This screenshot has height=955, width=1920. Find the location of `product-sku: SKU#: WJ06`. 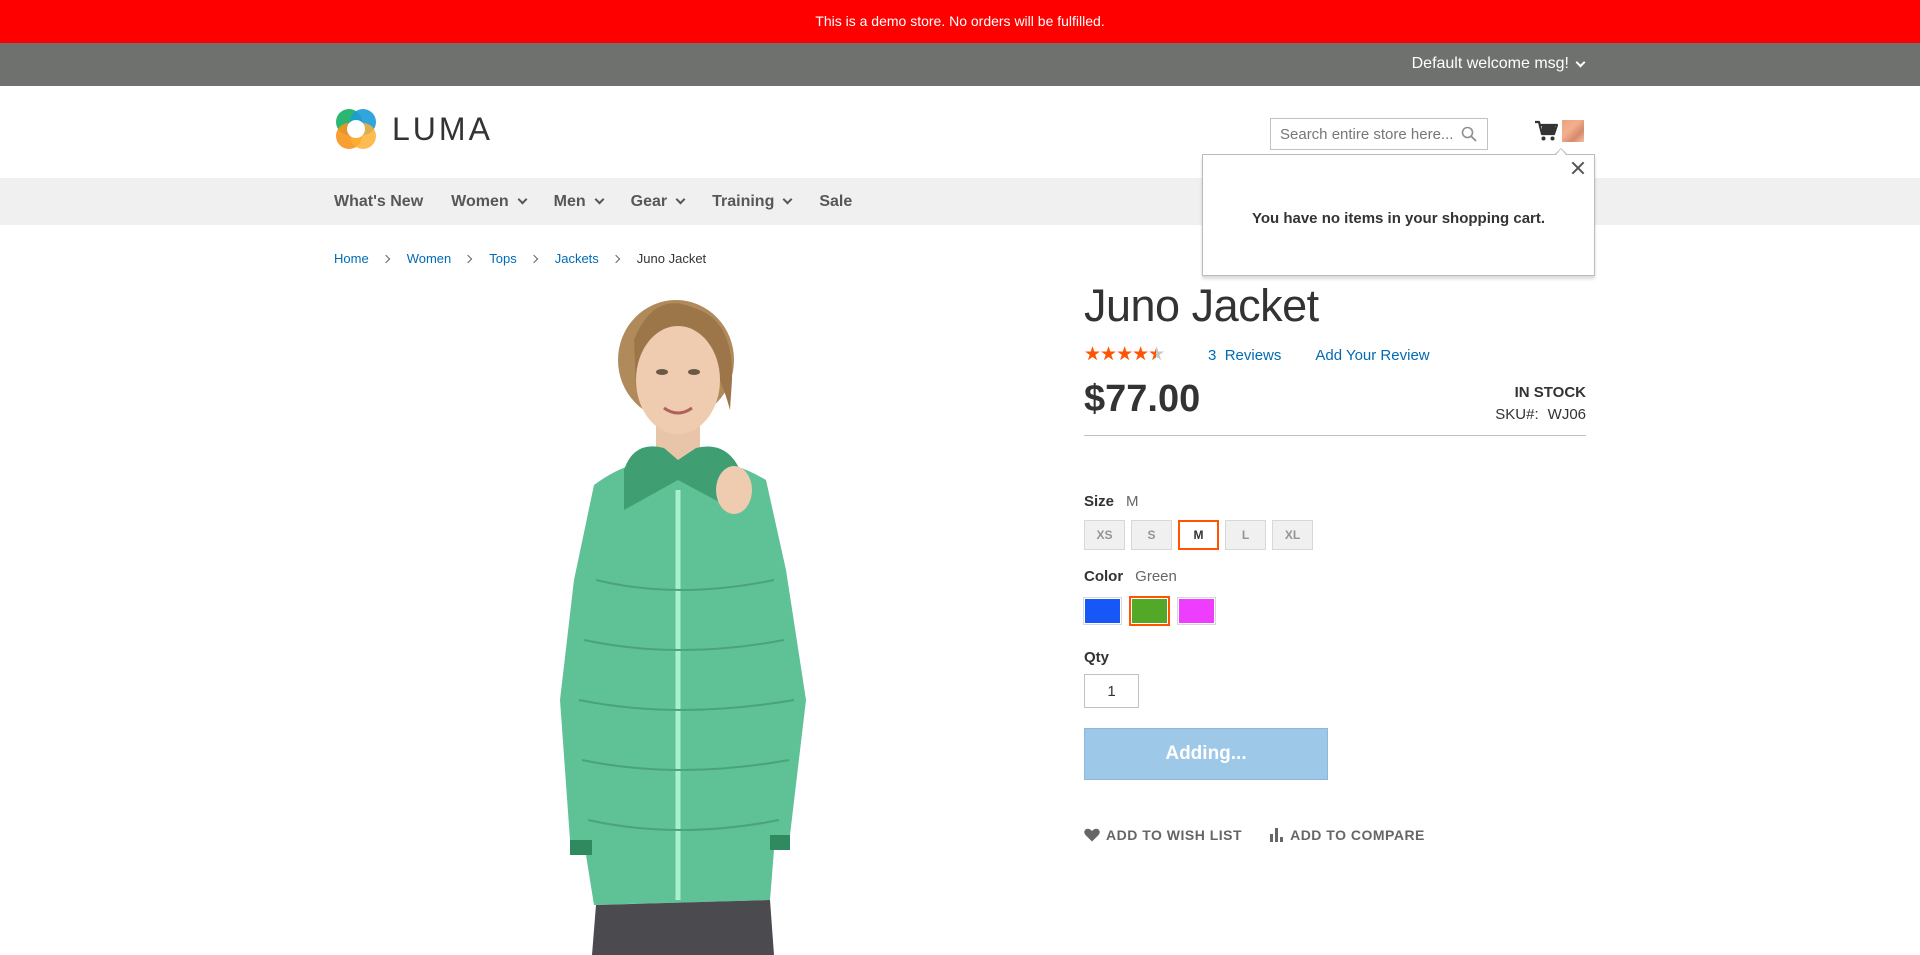

product-sku: SKU#: WJ06 is located at coordinates (1540, 414).